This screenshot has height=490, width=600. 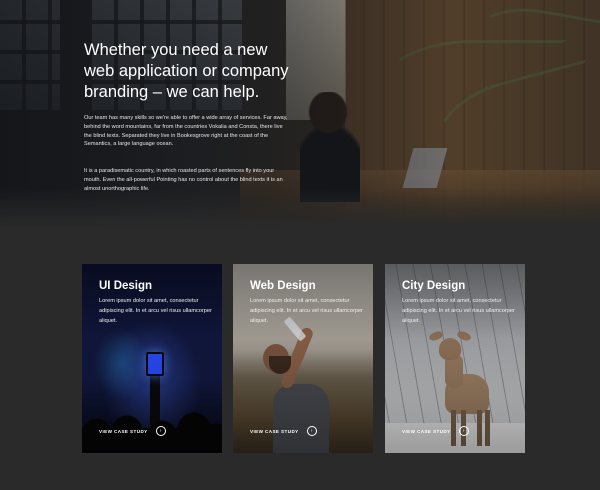 What do you see at coordinates (300, 208) in the screenshot?
I see `hero-fade` at bounding box center [300, 208].